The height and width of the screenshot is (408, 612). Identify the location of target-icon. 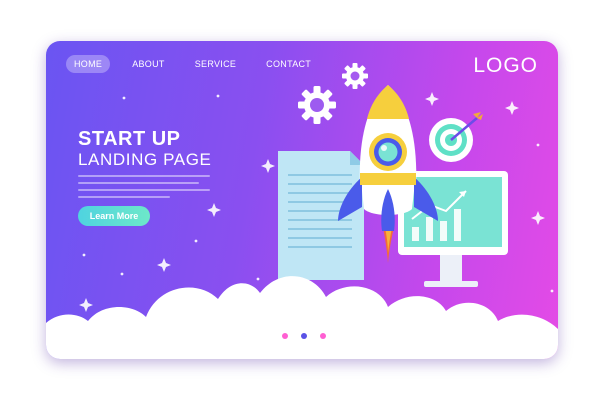
(456, 137).